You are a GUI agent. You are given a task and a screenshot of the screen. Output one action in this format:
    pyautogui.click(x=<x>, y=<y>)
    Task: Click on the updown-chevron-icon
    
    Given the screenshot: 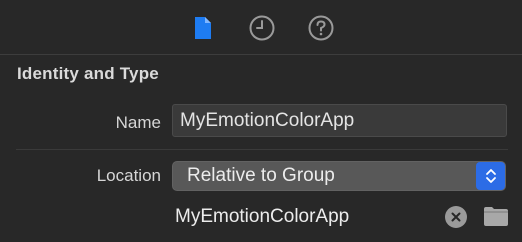 What is the action you would take?
    pyautogui.click(x=490, y=176)
    